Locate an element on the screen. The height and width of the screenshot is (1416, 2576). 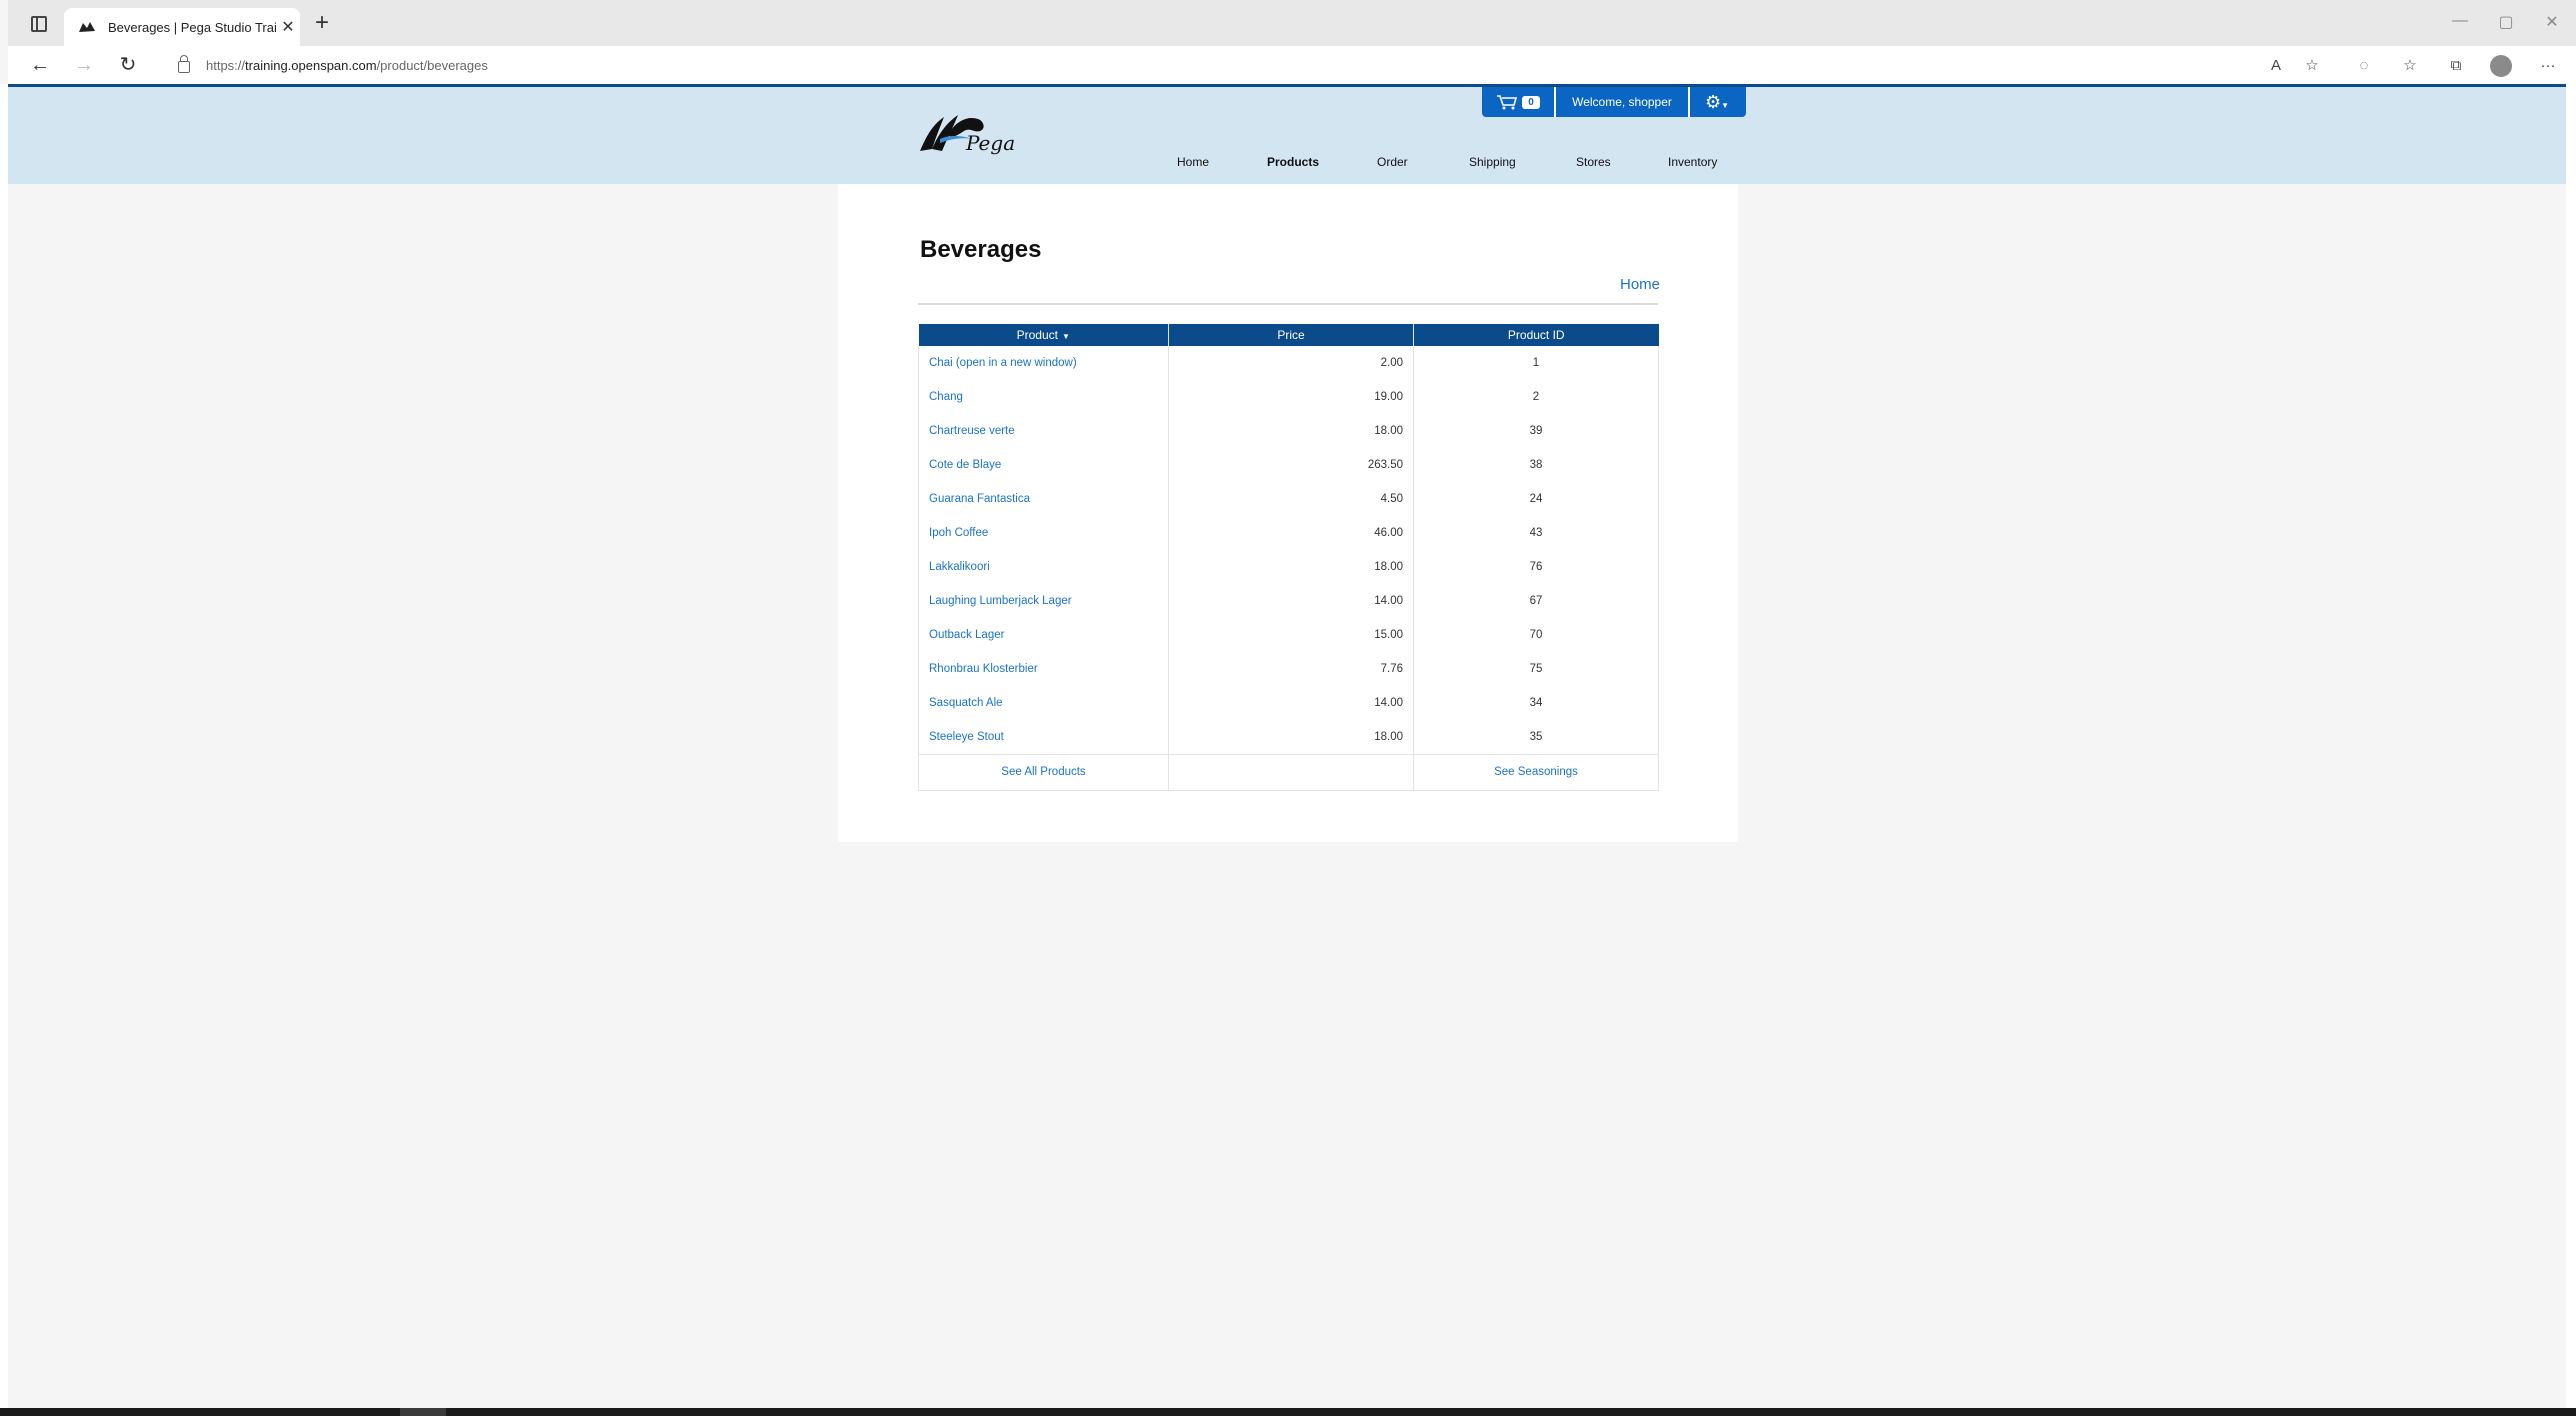
column-header-product: Product ▼ is located at coordinates (1043, 335).